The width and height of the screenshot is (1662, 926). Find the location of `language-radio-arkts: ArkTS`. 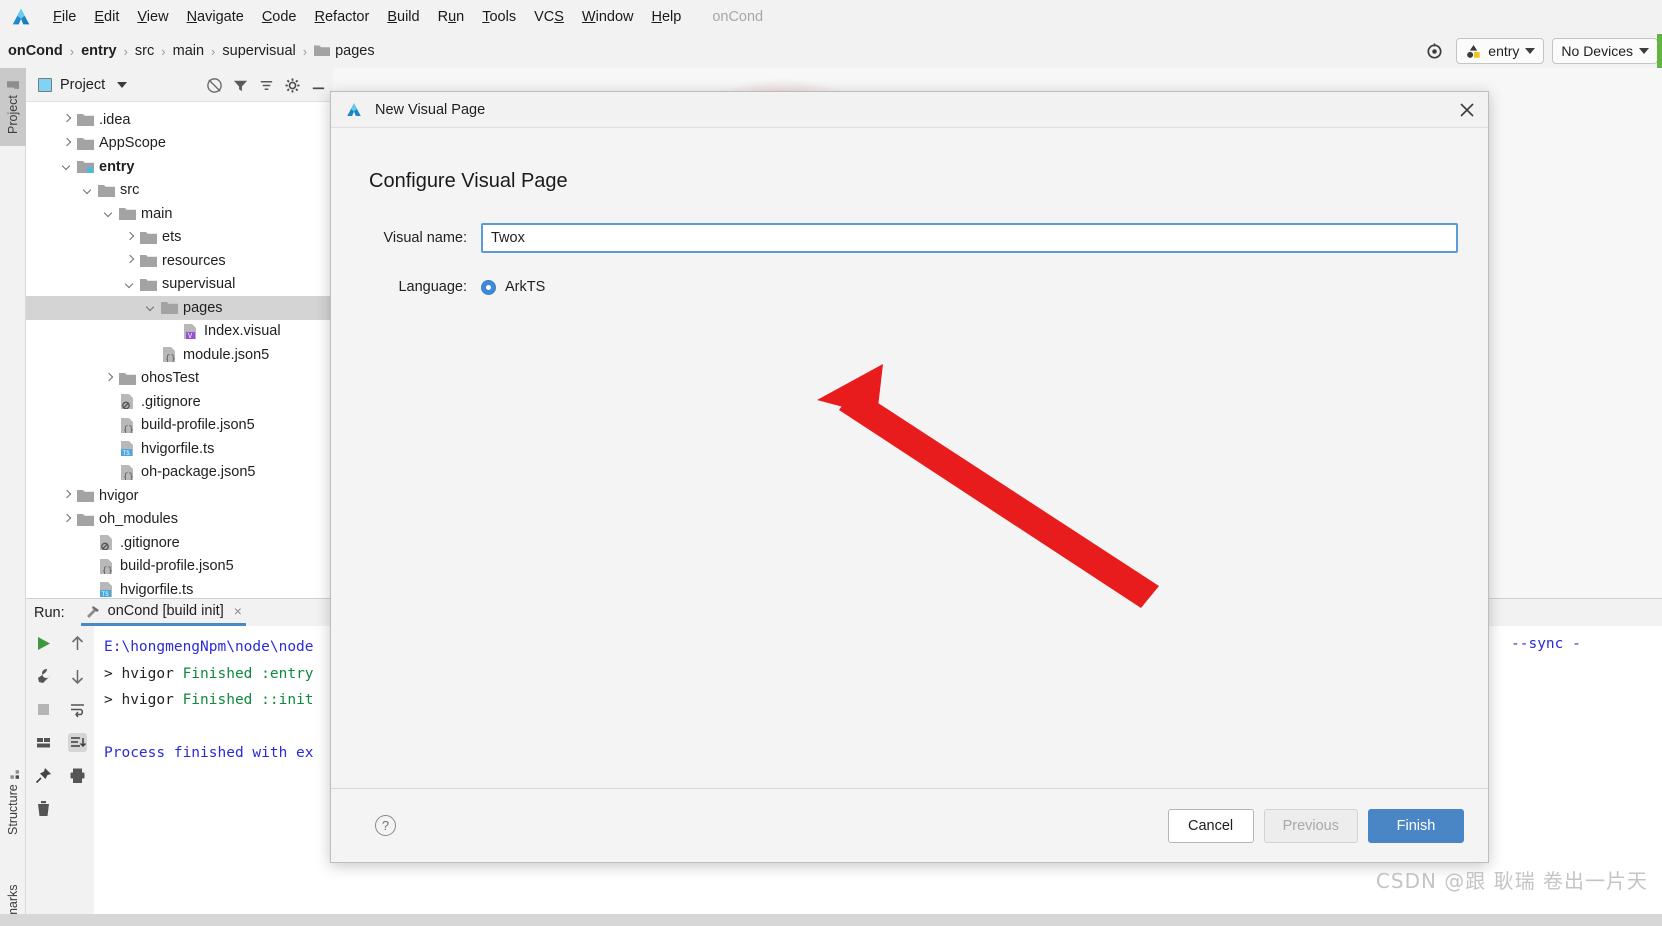

language-radio-arkts: ArkTS is located at coordinates (513, 287).